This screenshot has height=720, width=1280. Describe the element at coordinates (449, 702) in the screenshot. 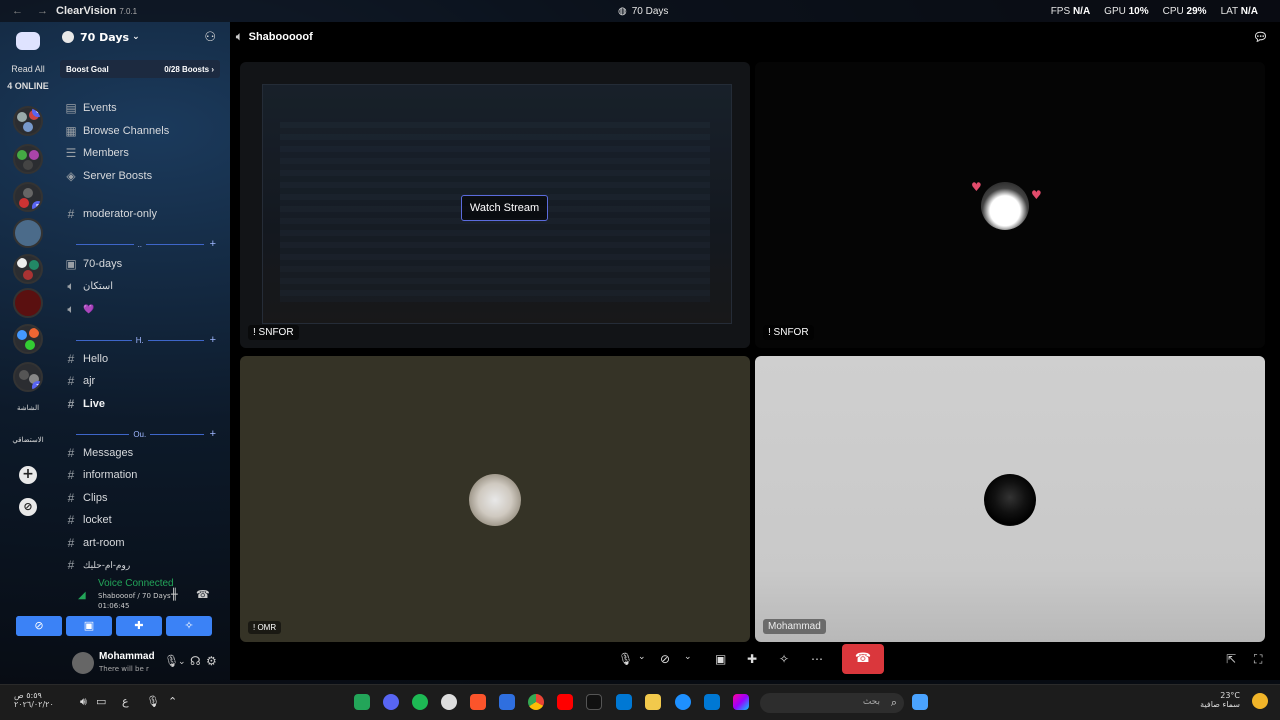

I see `steam-icon` at that location.